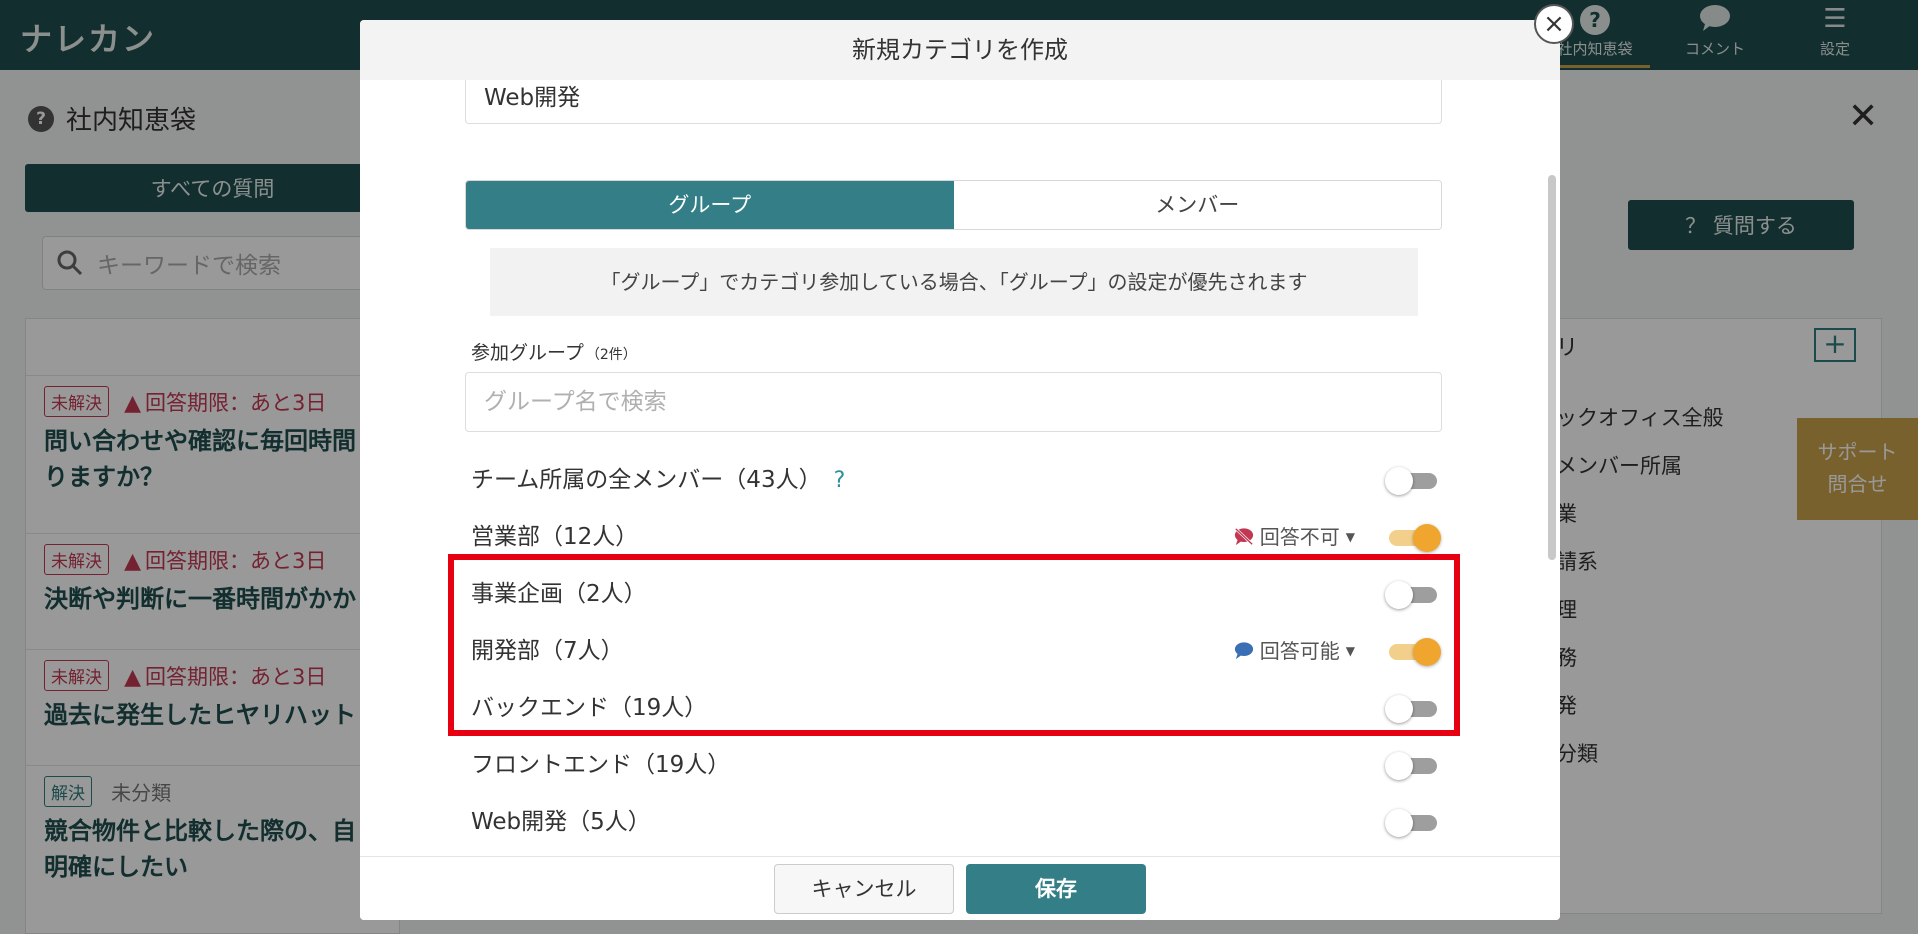  What do you see at coordinates (840, 480) in the screenshot?
I see `help-icon: ?` at bounding box center [840, 480].